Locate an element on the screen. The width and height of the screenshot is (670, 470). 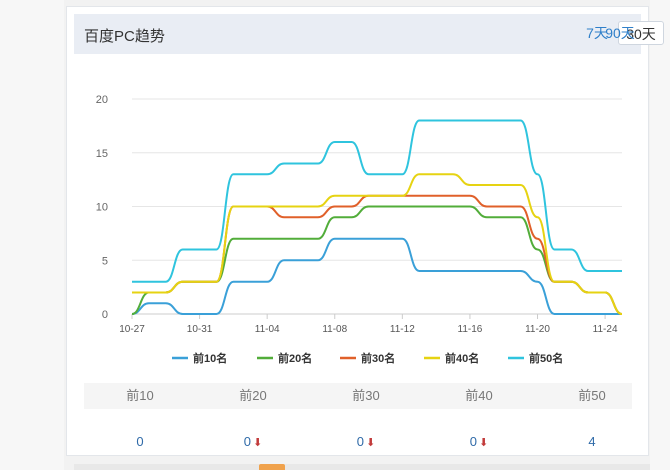
x-tick-label: 11-20 is located at coordinates (537, 329).